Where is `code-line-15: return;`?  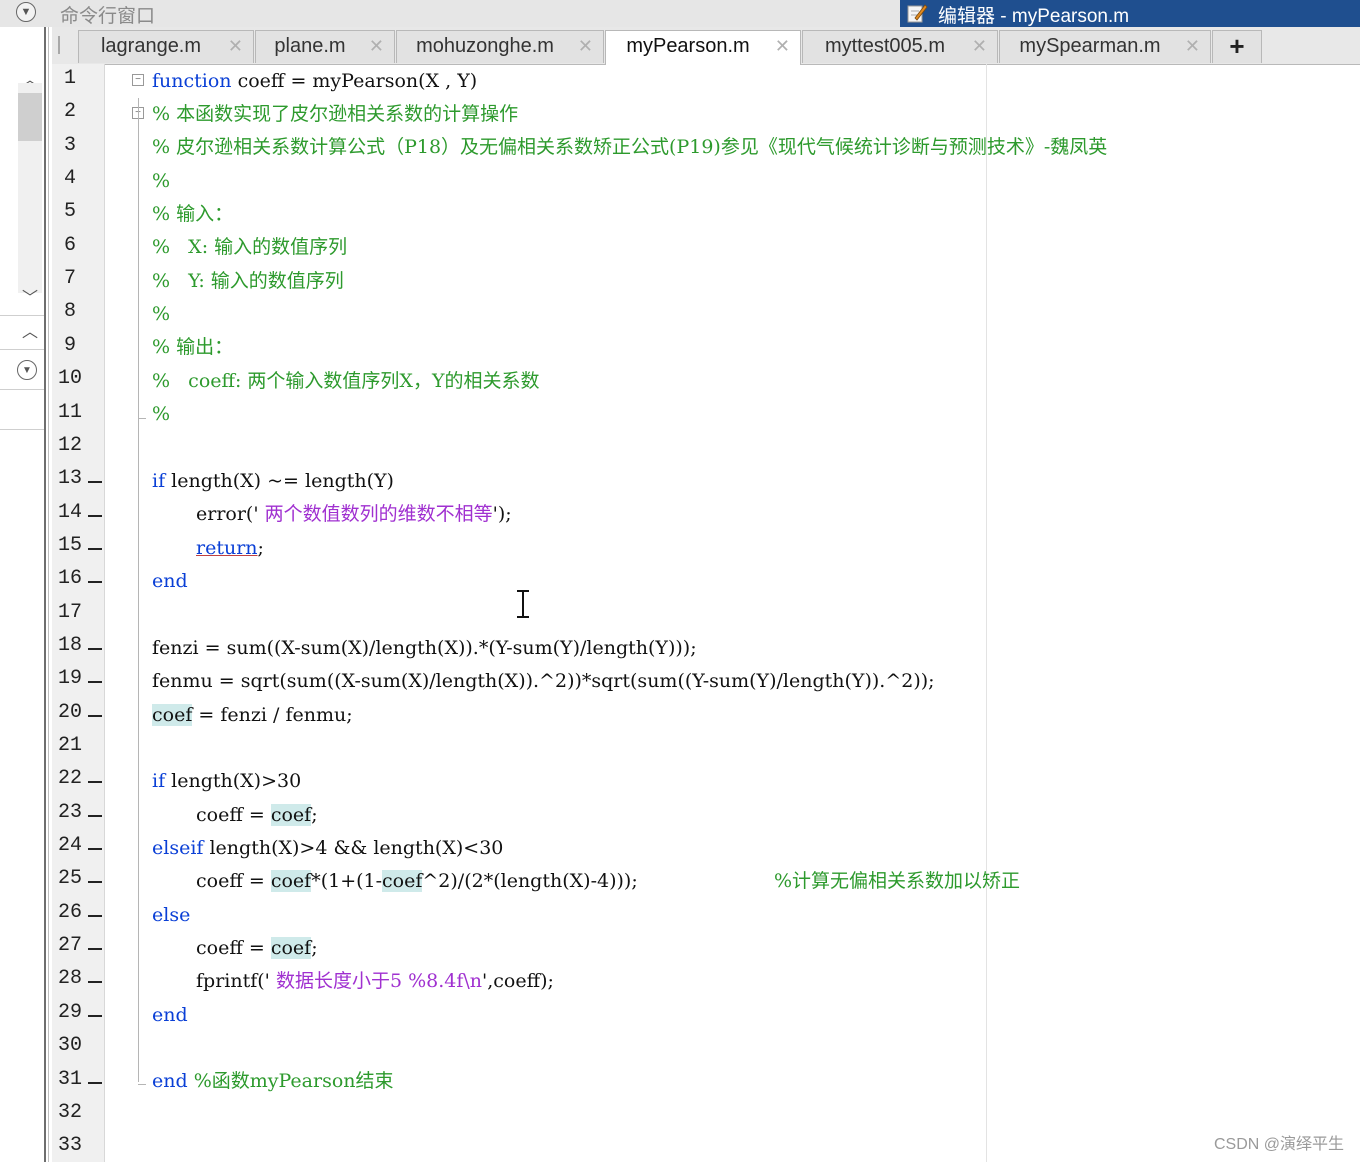 code-line-15: return; is located at coordinates (230, 548).